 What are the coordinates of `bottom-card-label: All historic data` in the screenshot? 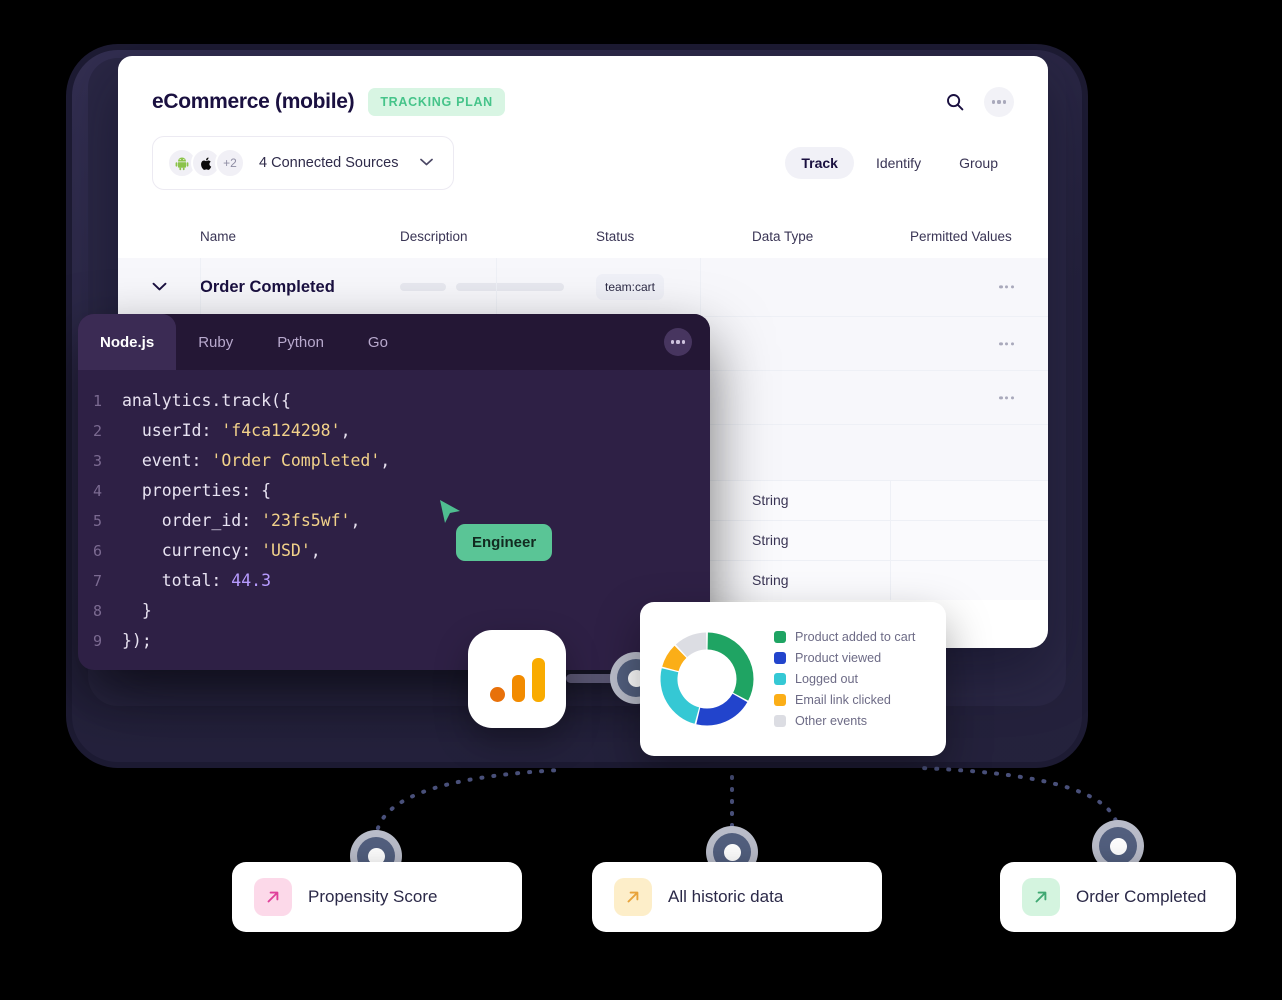 It's located at (726, 896).